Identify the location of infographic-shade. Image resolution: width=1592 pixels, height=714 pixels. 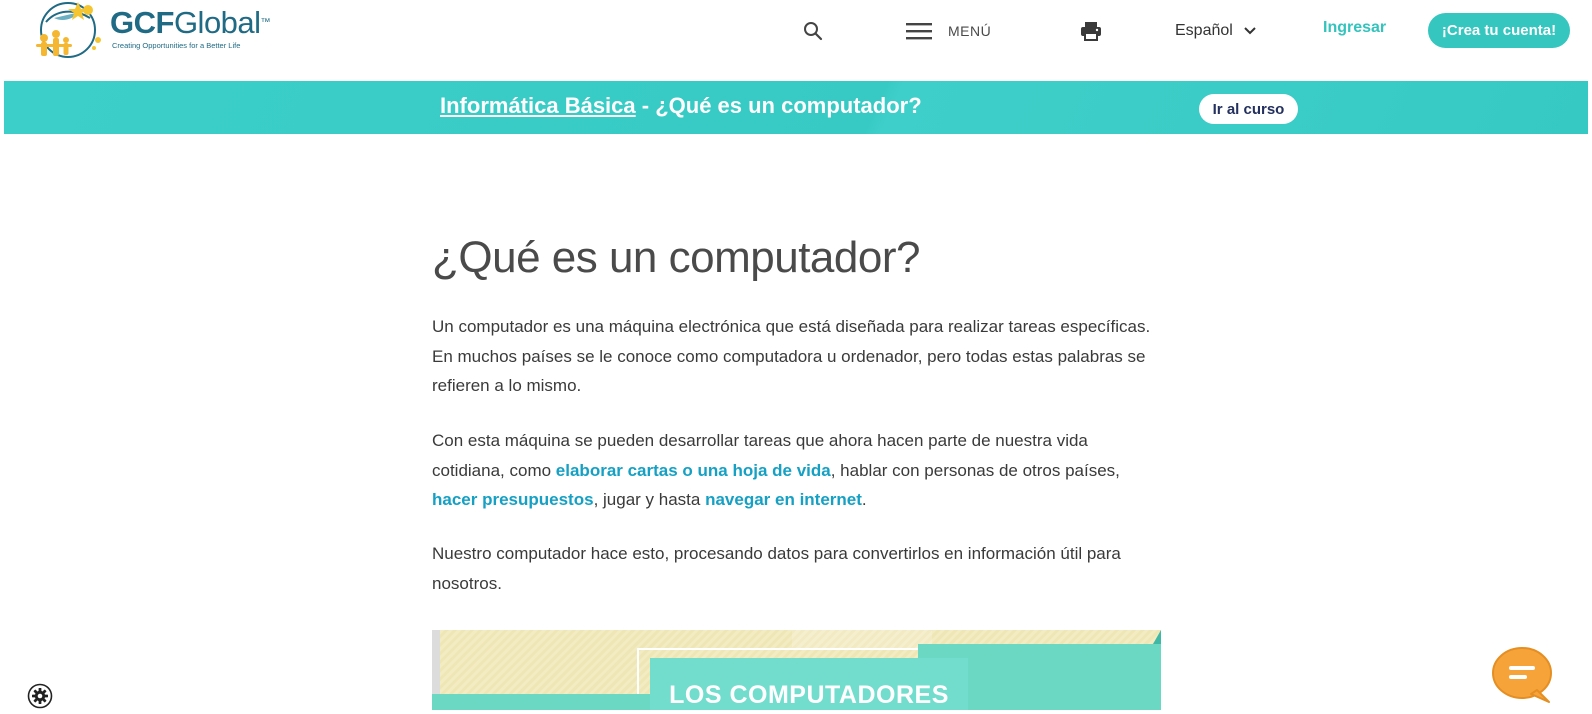
(862, 640).